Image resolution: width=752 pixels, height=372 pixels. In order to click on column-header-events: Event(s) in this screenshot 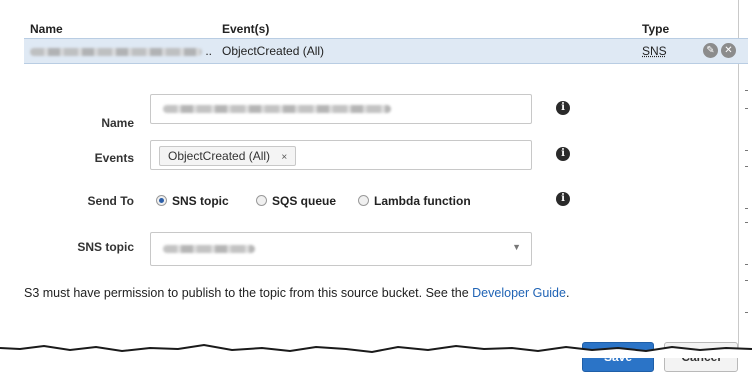, I will do `click(246, 29)`.